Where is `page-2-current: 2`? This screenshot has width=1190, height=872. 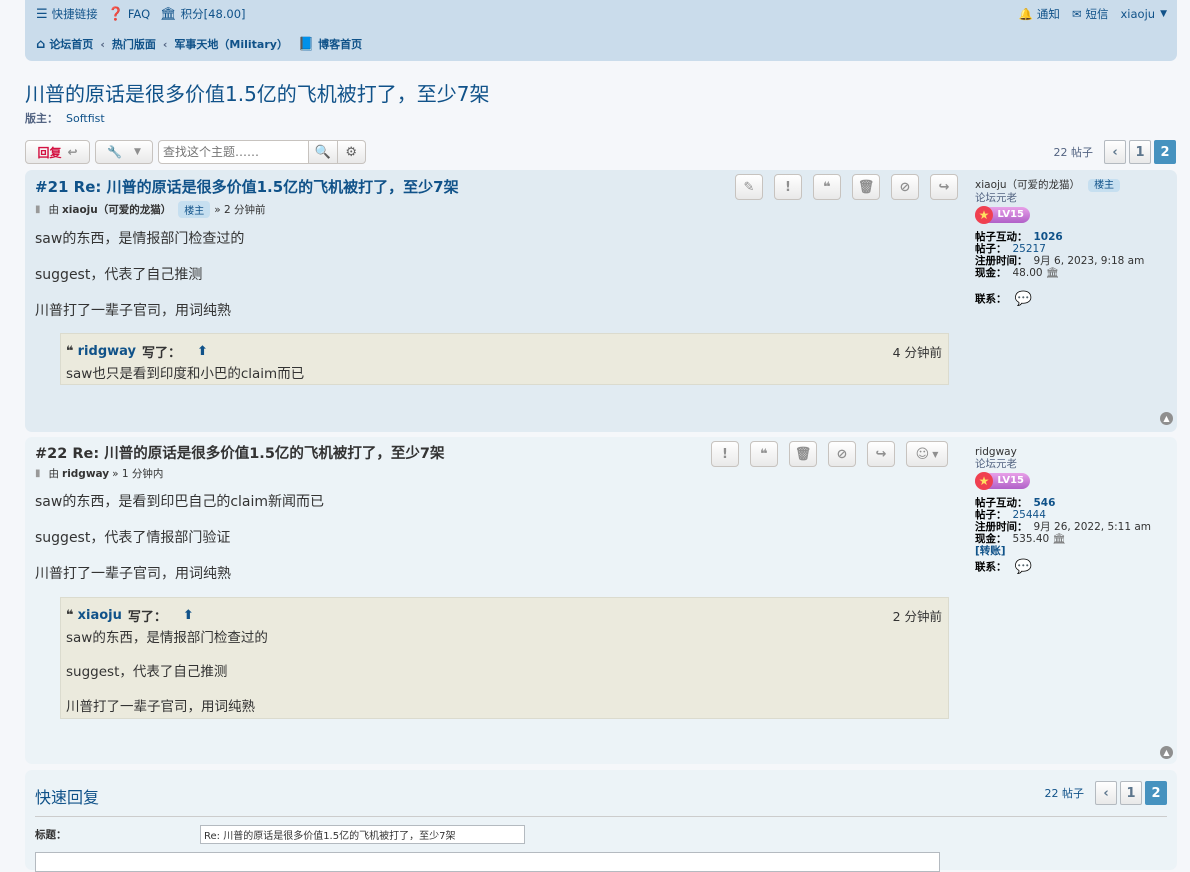
page-2-current: 2 is located at coordinates (1156, 793).